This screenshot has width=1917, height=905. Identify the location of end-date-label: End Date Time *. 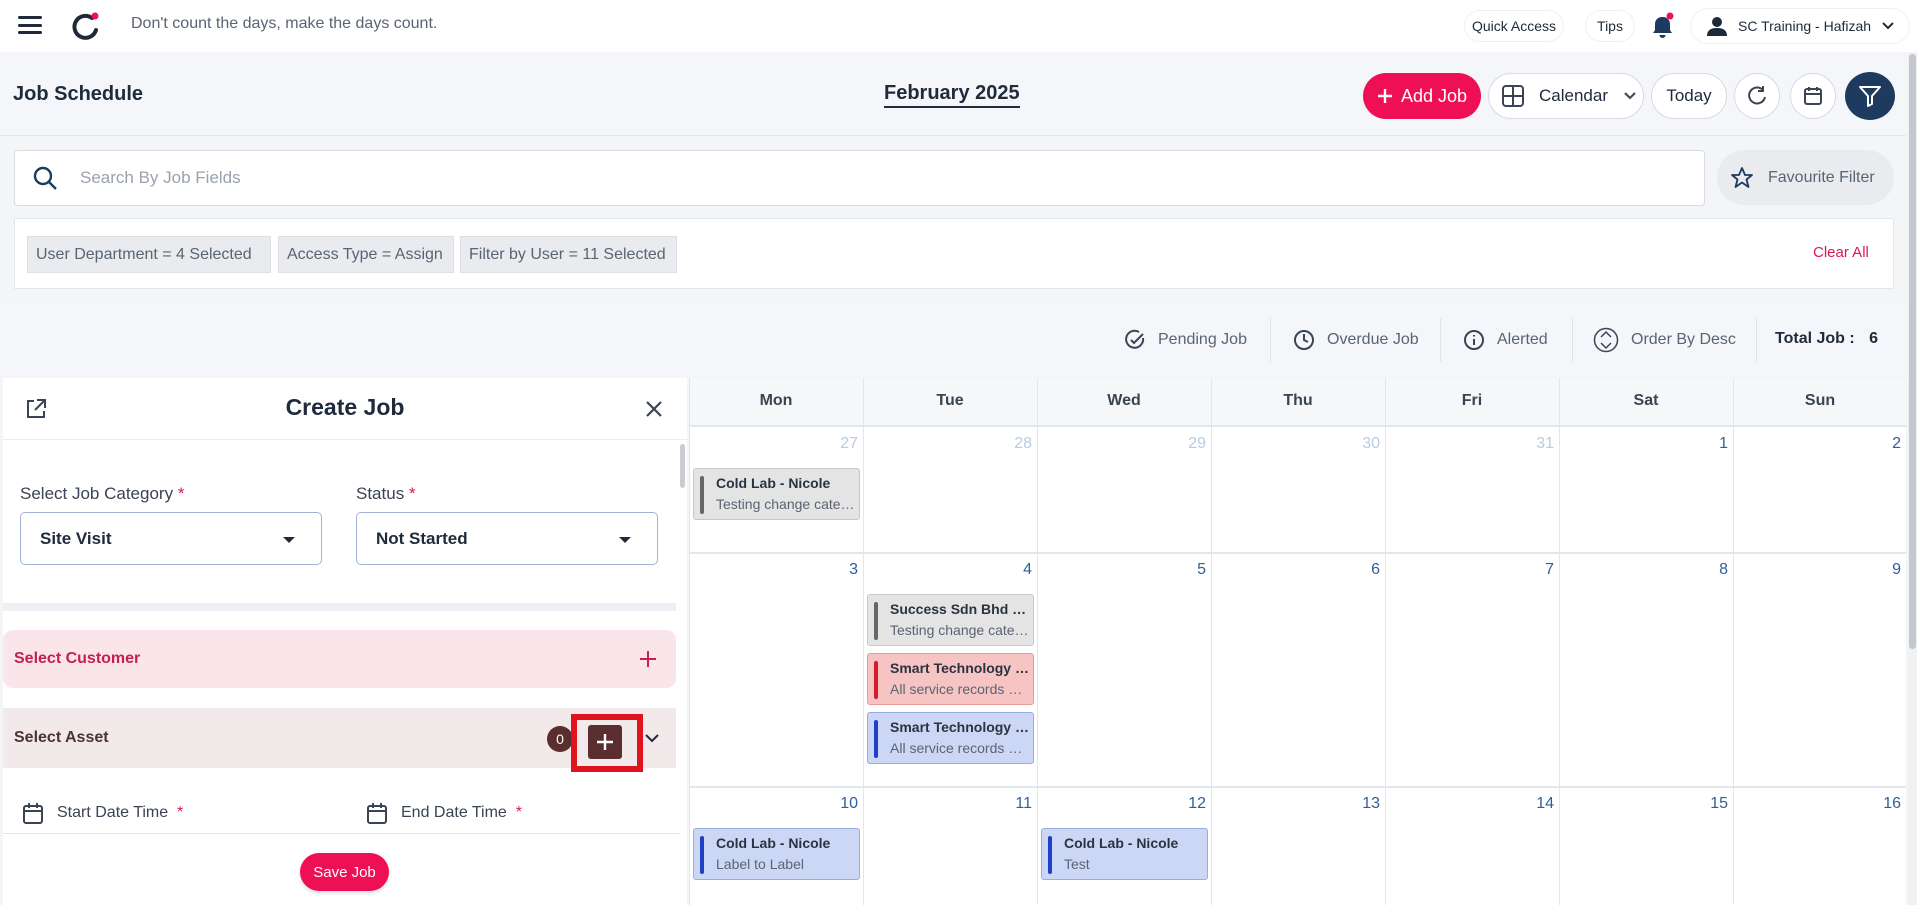
(444, 813).